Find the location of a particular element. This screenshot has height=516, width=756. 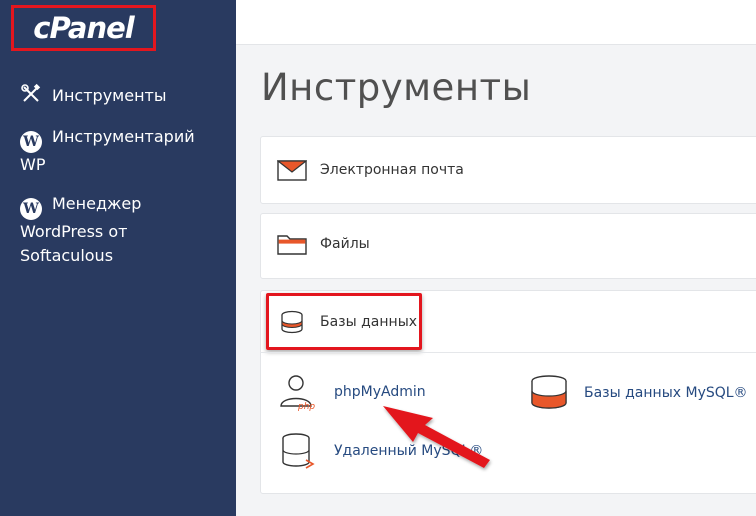

phpmyadmin-icon: php is located at coordinates (297, 393).